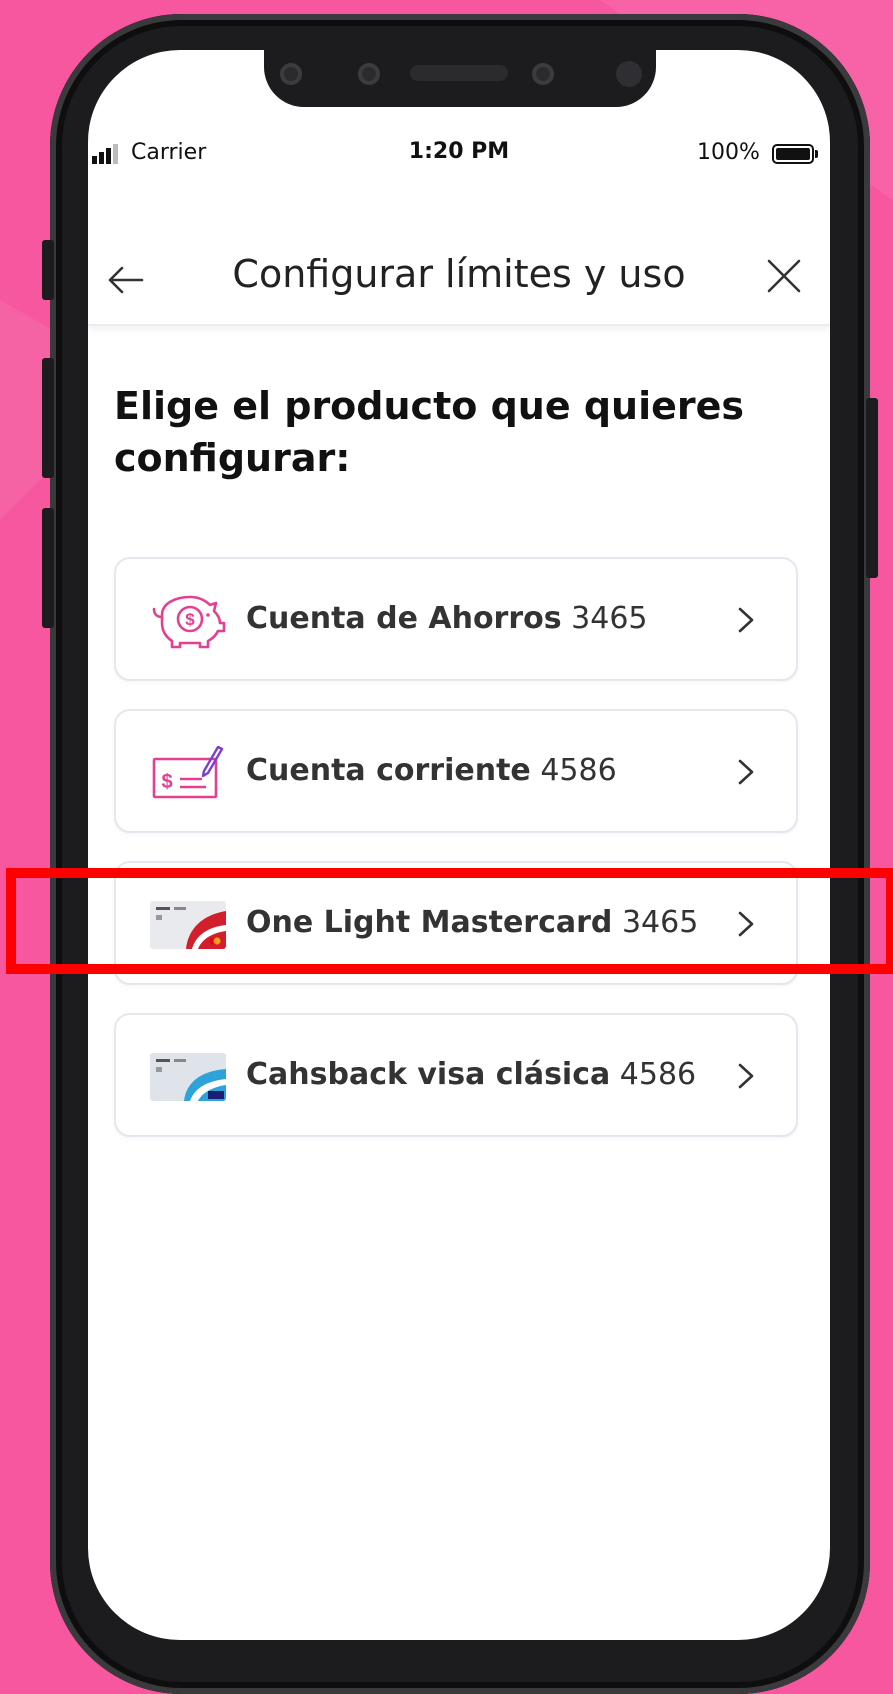 This screenshot has height=1694, width=893. I want to click on product-label: Cuenta de Ahorros 3465, so click(447, 618).